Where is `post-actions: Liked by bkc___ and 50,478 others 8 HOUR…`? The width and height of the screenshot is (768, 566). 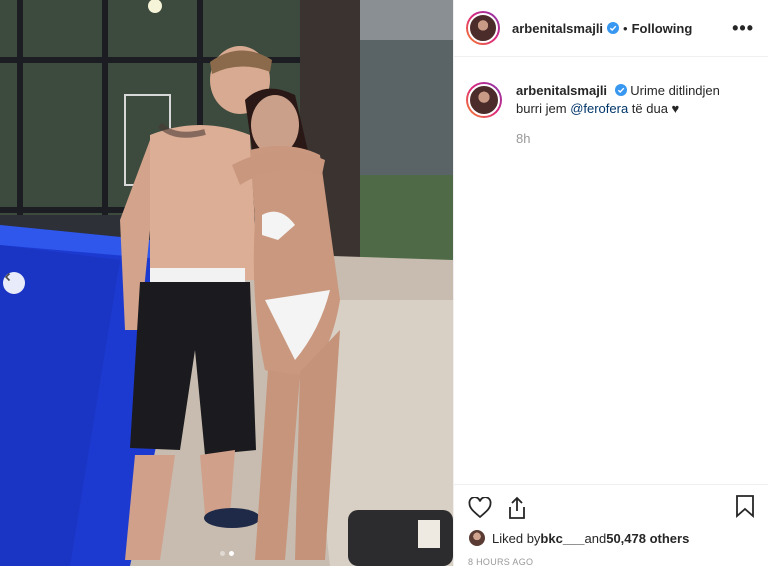 post-actions: Liked by bkc___ and 50,478 others 8 HOUR… is located at coordinates (611, 525).